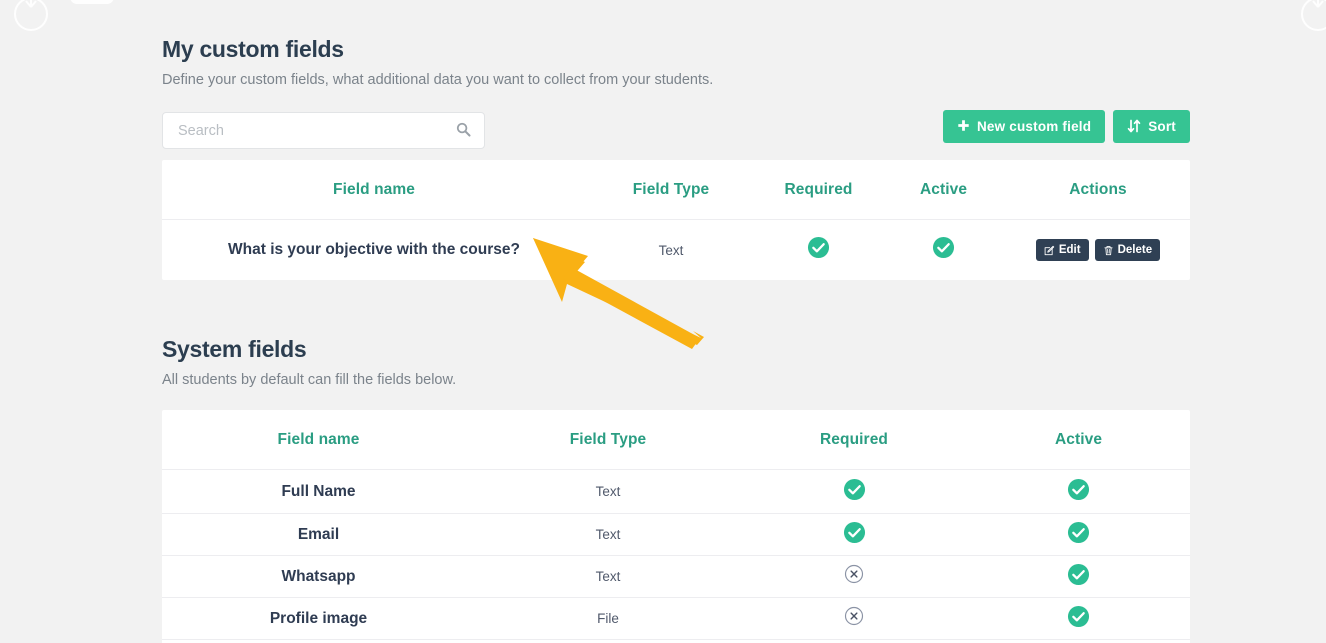 The image size is (1326, 643). Describe the element at coordinates (1313, 15) in the screenshot. I see `refresh-circle-icon-right` at that location.